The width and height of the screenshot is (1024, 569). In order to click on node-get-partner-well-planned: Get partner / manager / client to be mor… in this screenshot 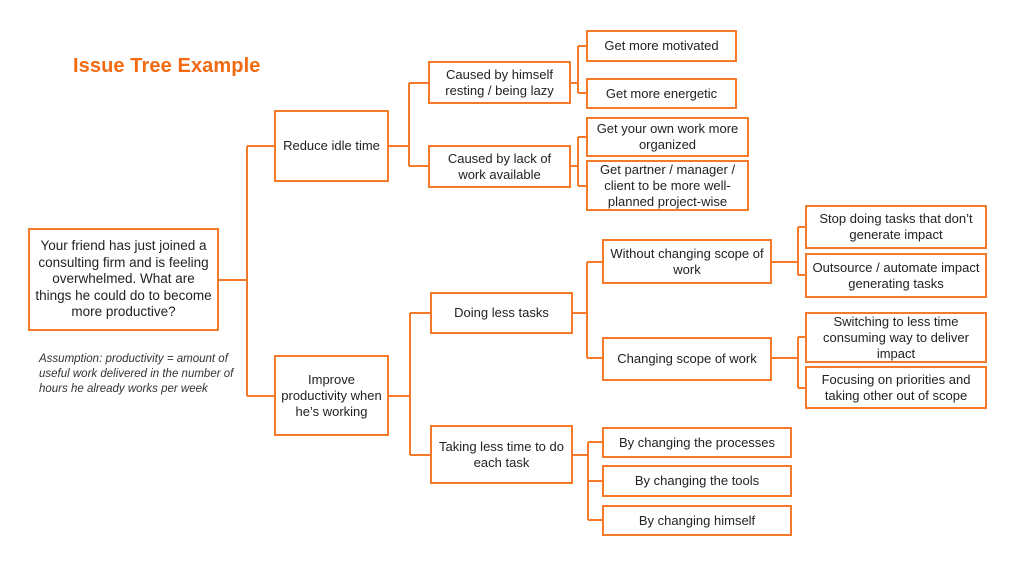, I will do `click(667, 185)`.